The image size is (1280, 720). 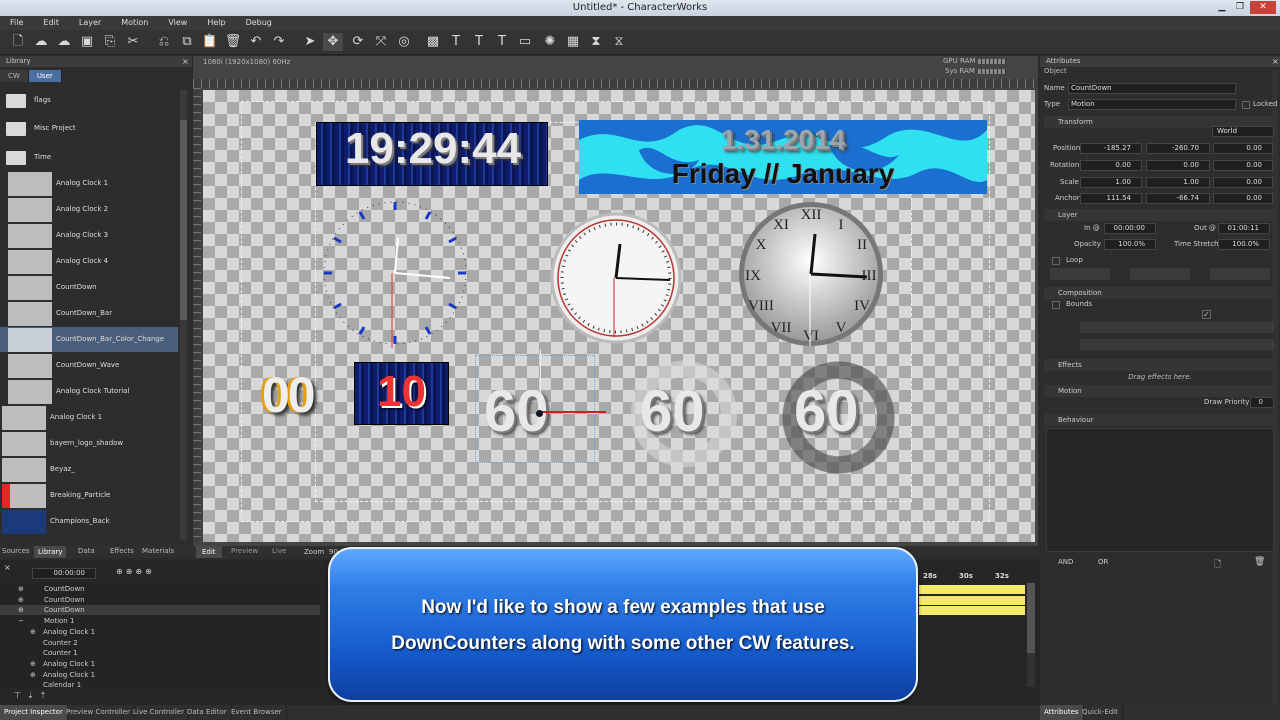 I want to click on library-item-selected: CountDown_Bar_Color_Change, so click(x=89, y=339).